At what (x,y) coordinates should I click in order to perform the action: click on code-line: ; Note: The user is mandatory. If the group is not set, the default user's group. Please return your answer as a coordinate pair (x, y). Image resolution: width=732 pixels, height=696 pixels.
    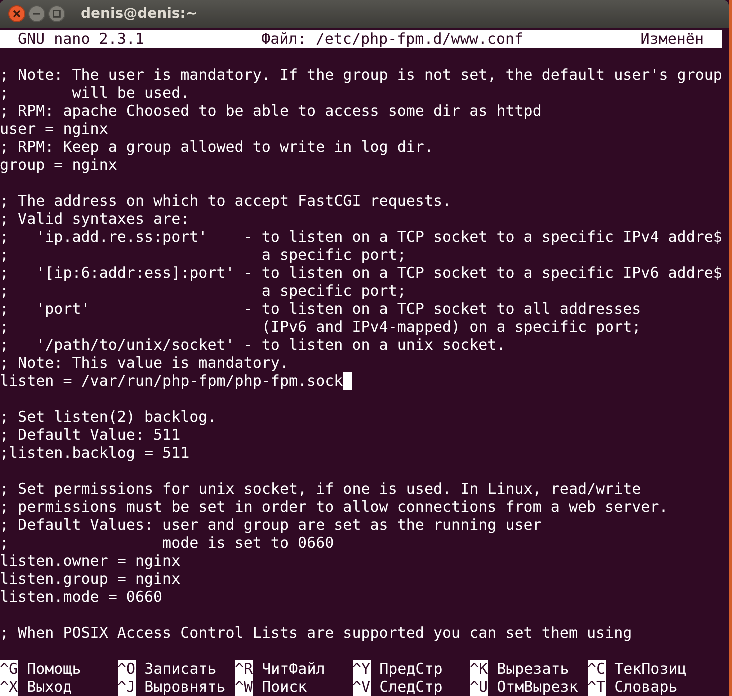
    Looking at the image, I should click on (361, 75).